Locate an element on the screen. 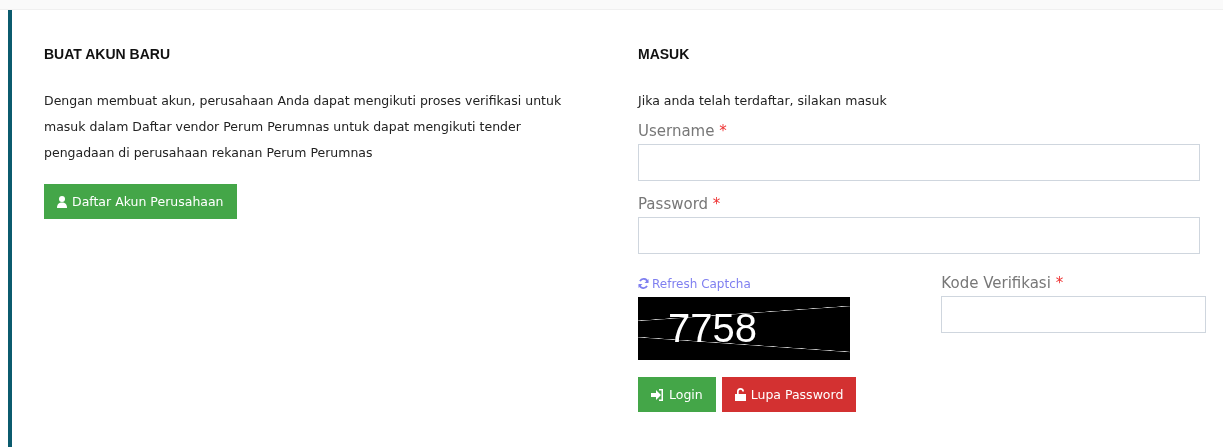 The width and height of the screenshot is (1223, 447). section-title: BUAT AKUN BARU is located at coordinates (107, 54).